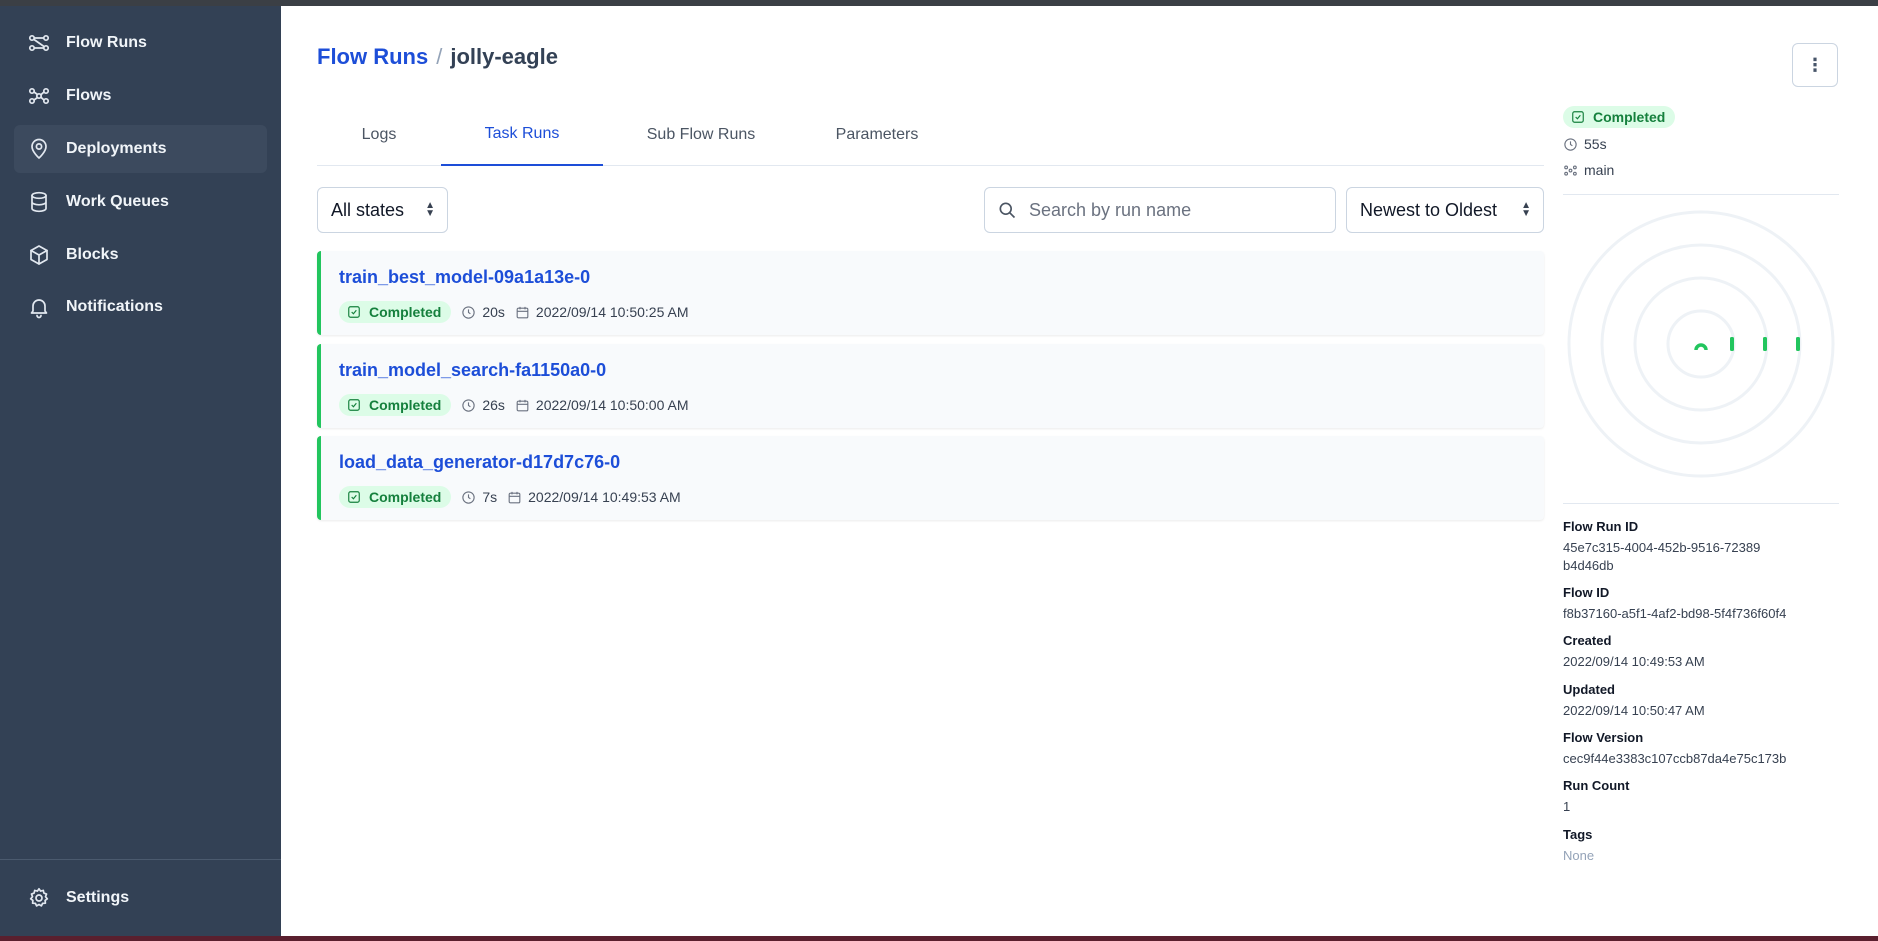 The width and height of the screenshot is (1878, 941). I want to click on flow-name: main, so click(1588, 170).